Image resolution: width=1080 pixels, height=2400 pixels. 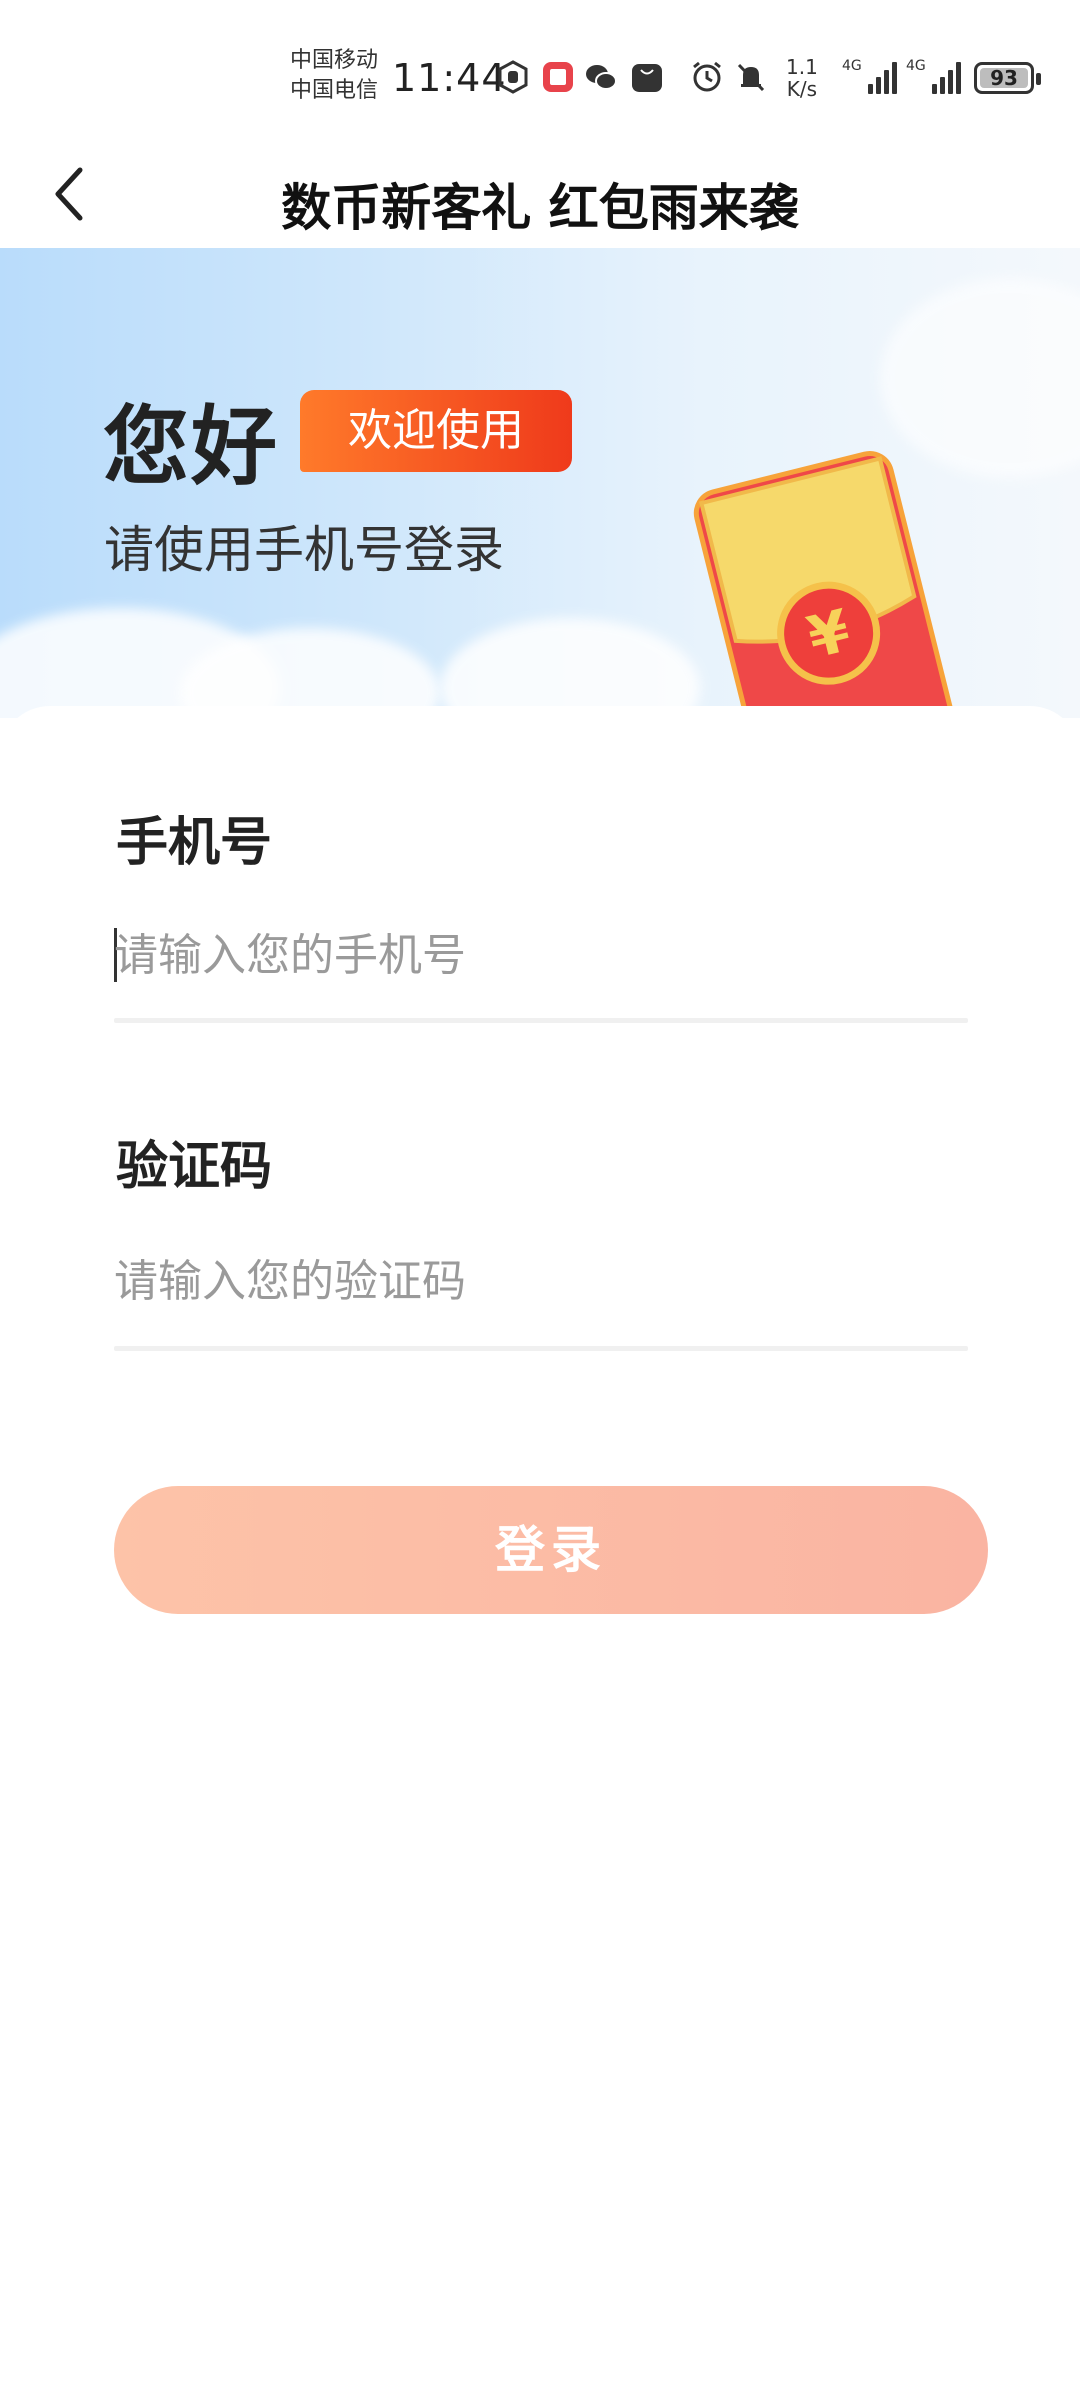 I want to click on login-subtitle: 请使用手机号登录, so click(x=304, y=550).